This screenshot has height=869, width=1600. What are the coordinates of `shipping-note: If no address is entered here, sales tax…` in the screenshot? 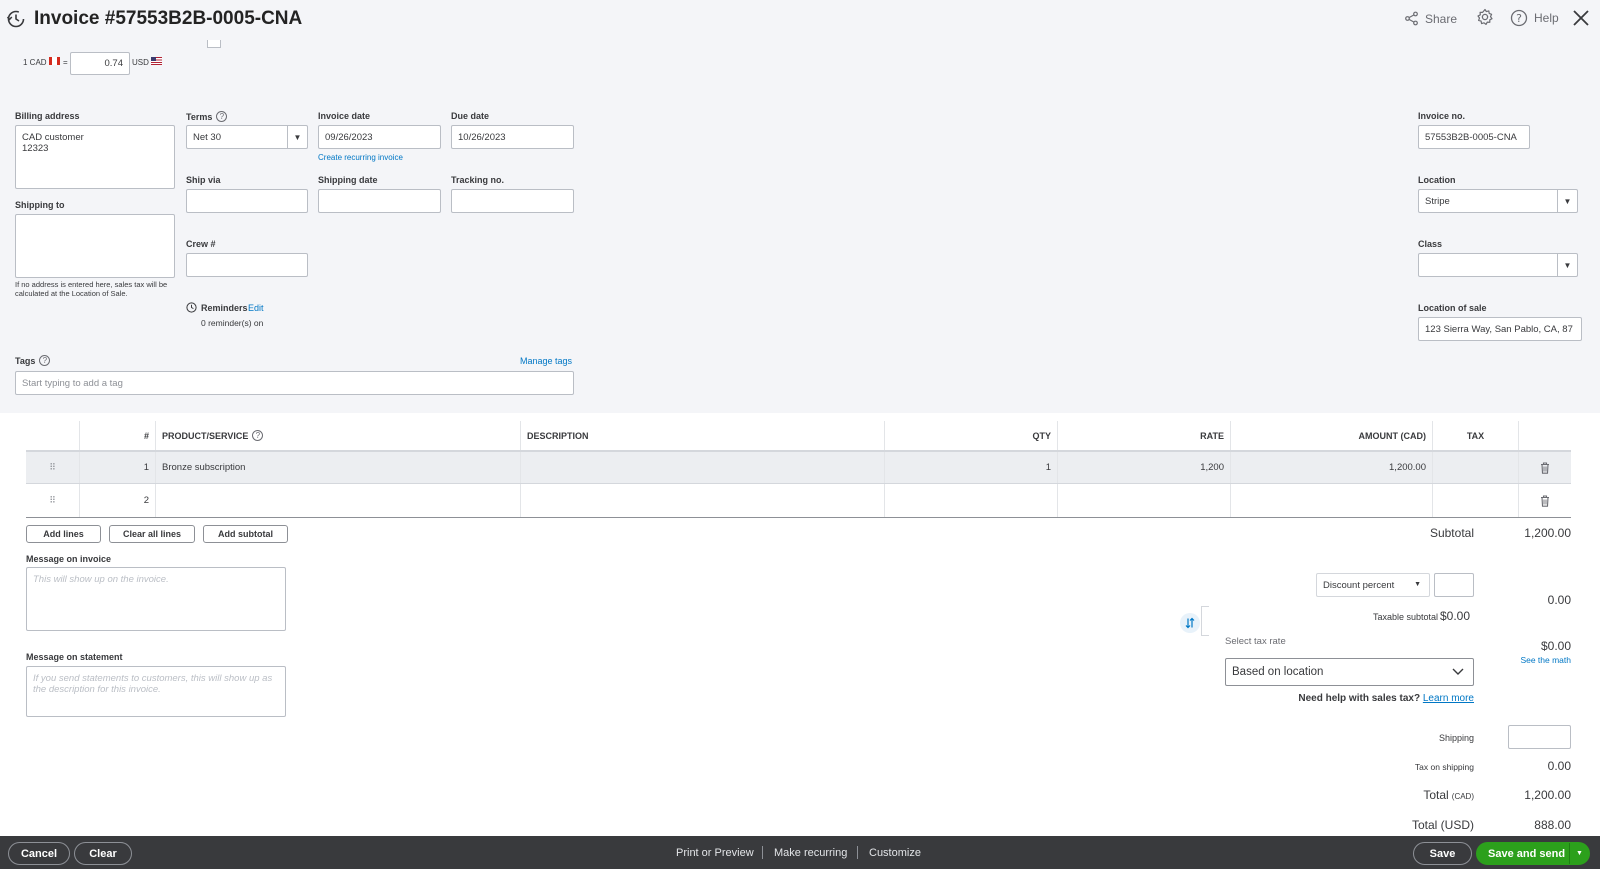 It's located at (91, 289).